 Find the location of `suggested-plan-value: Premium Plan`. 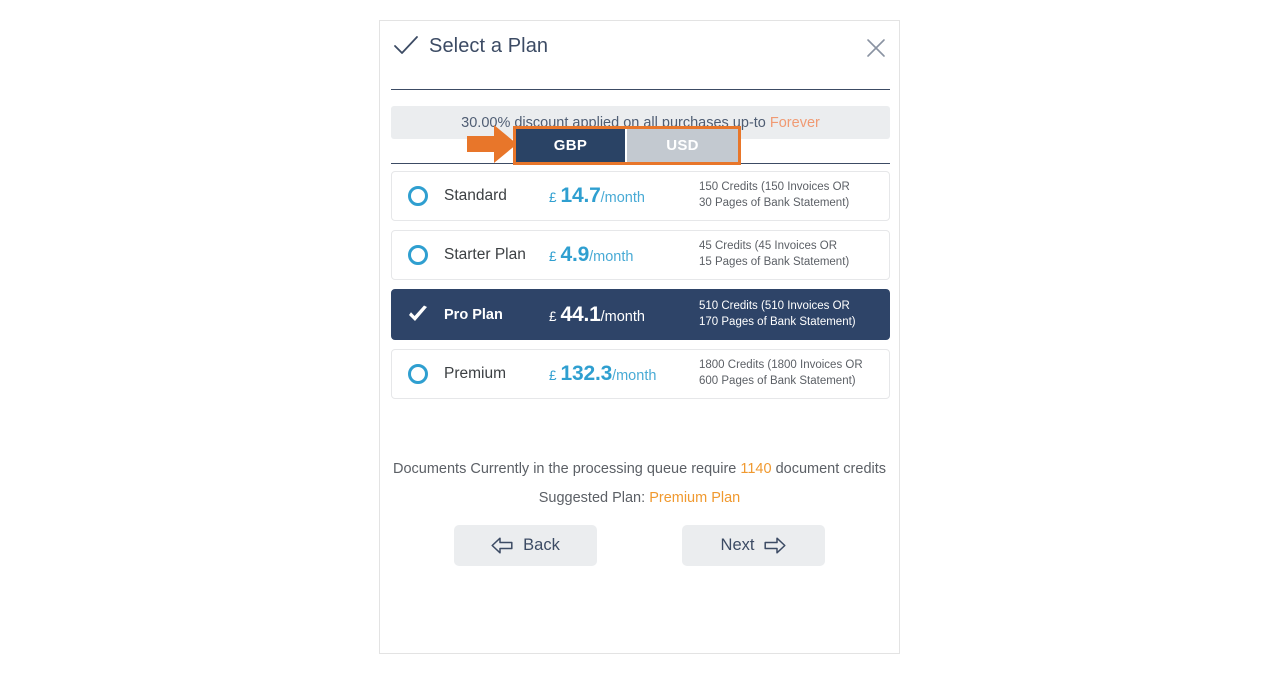

suggested-plan-value: Premium Plan is located at coordinates (695, 498).